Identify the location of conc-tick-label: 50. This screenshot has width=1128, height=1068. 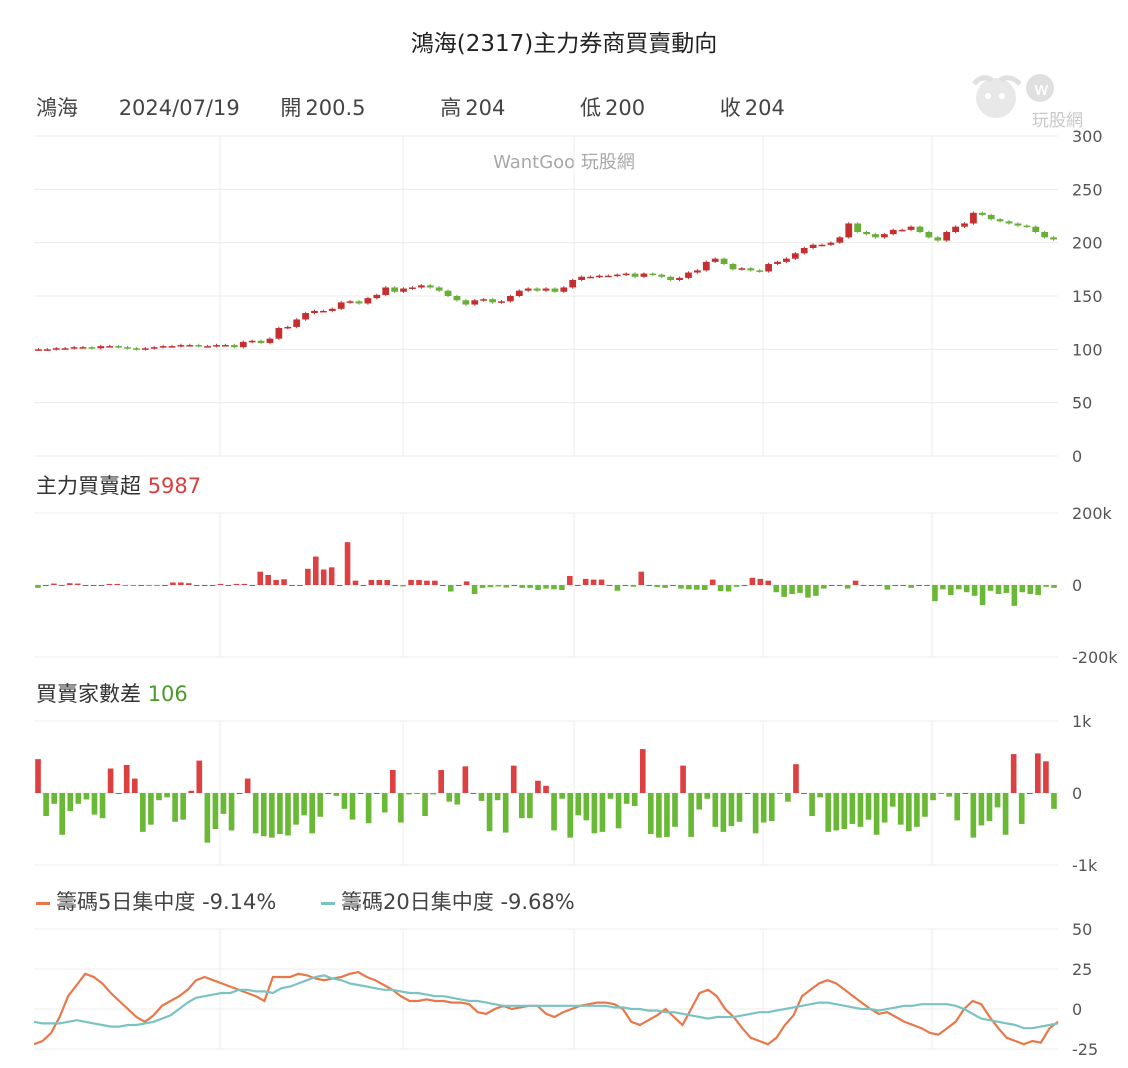
(1082, 929).